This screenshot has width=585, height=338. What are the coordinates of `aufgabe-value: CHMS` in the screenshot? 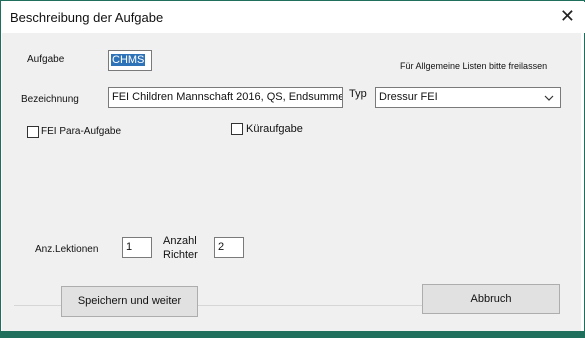 It's located at (128, 60).